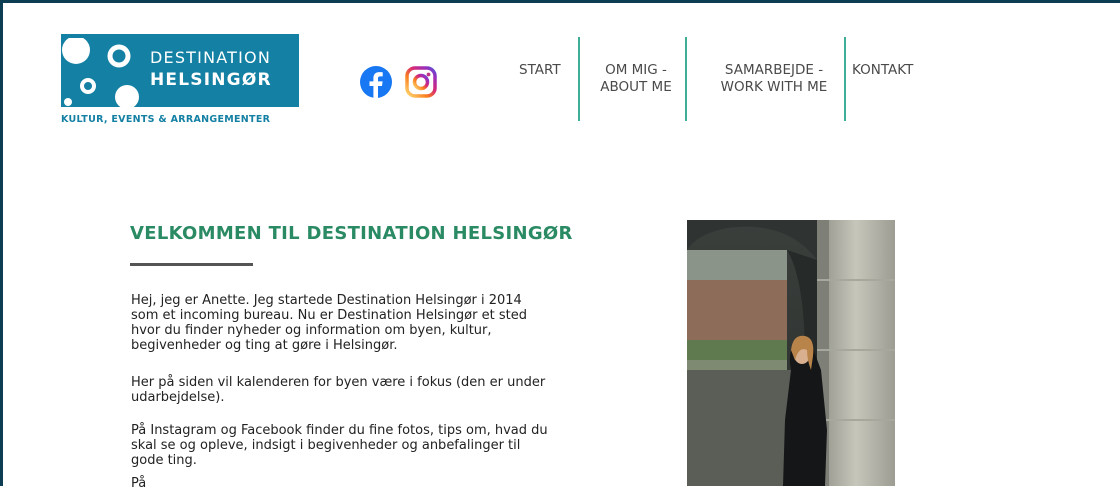 This screenshot has height=491, width=1120. What do you see at coordinates (139, 483) in the screenshot?
I see `next-paragraph: På` at bounding box center [139, 483].